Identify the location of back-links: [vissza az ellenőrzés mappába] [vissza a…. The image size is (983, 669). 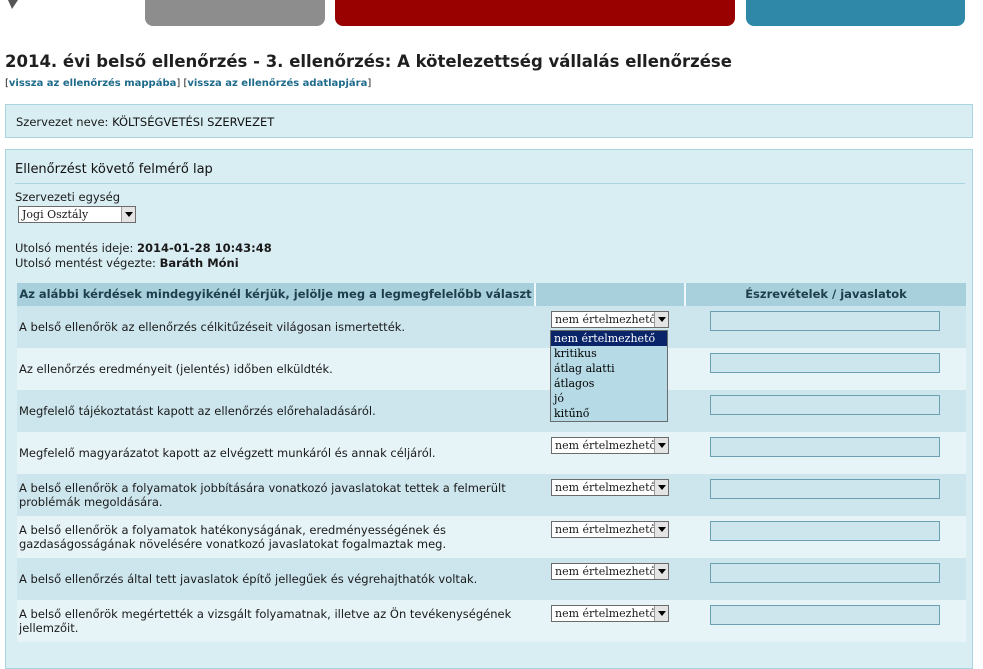
(188, 83).